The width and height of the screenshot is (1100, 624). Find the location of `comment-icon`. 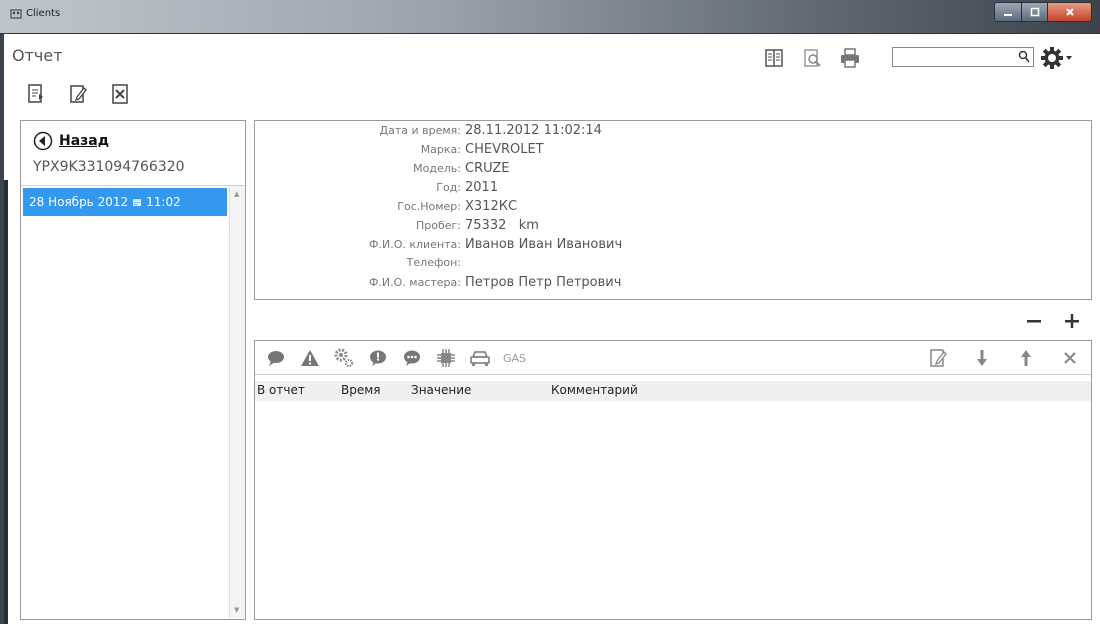

comment-icon is located at coordinates (276, 358).